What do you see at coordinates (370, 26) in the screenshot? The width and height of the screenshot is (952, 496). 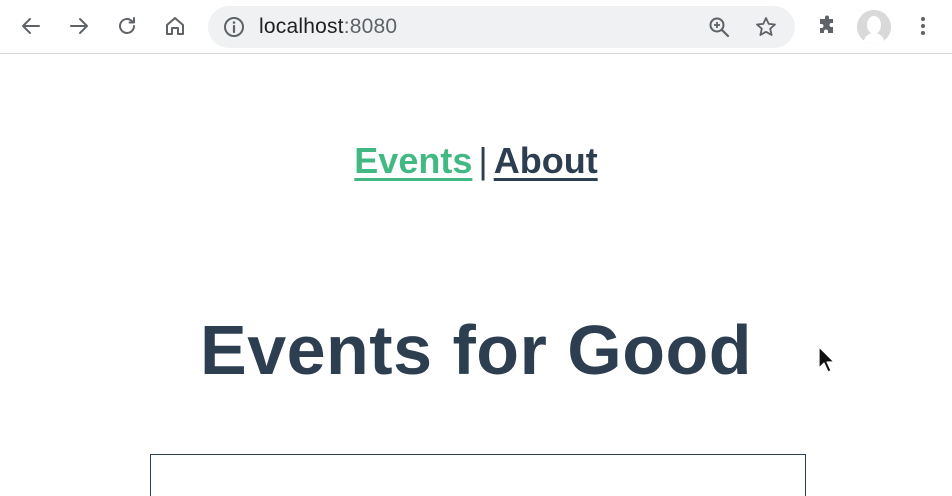 I see `url-port: :8080` at bounding box center [370, 26].